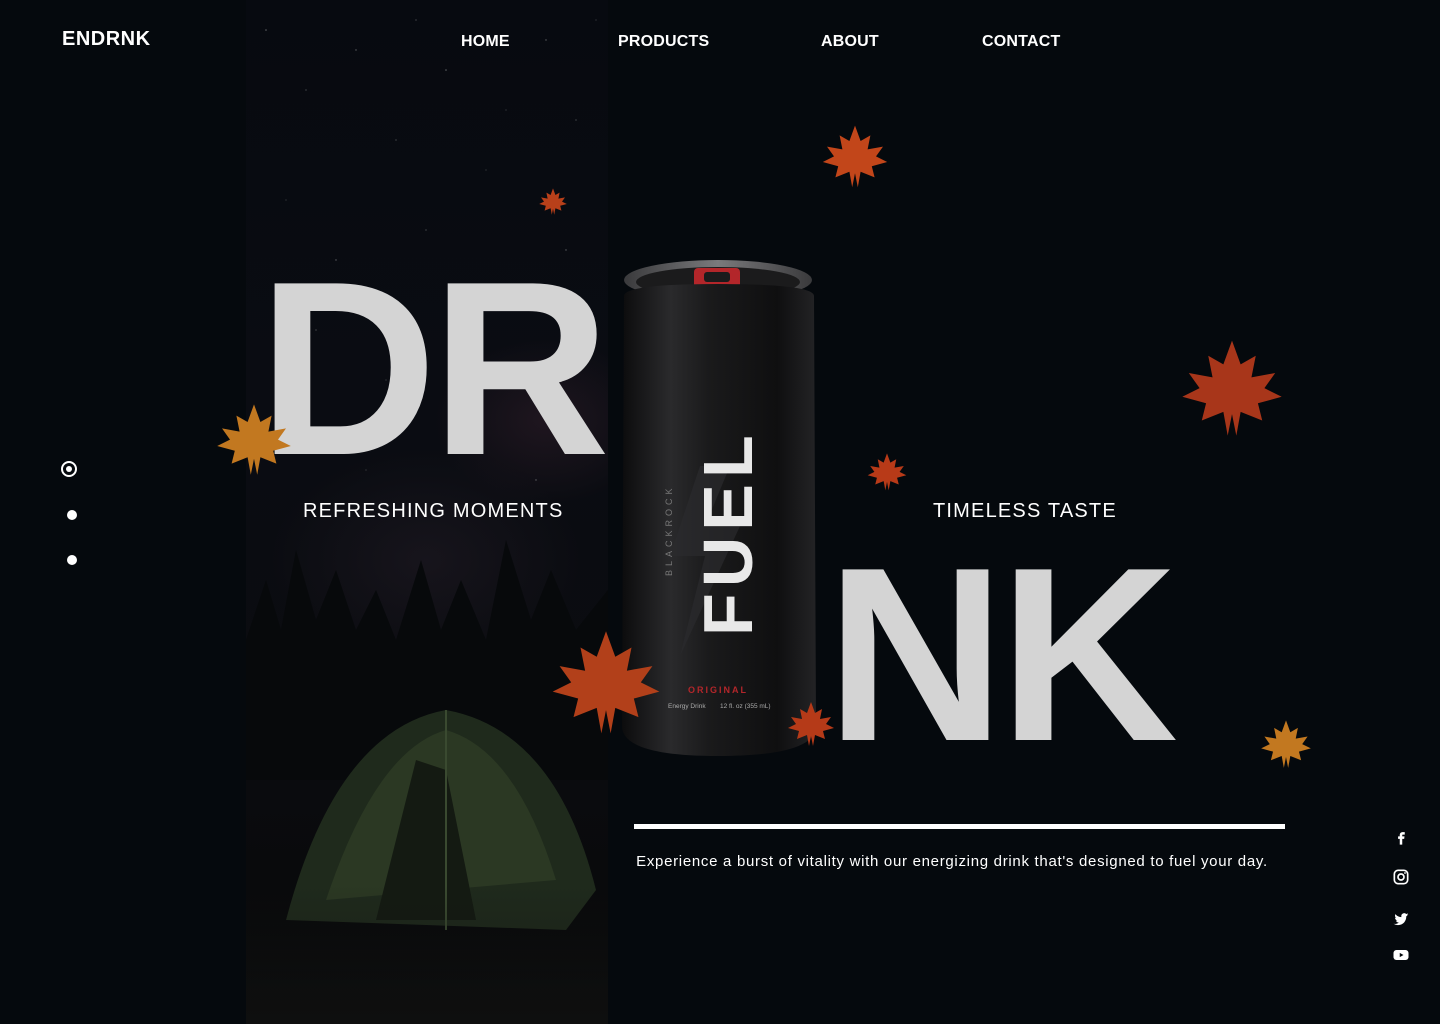 This screenshot has height=1024, width=1440. Describe the element at coordinates (485, 42) in the screenshot. I see `nav-link-home: HOME` at that location.